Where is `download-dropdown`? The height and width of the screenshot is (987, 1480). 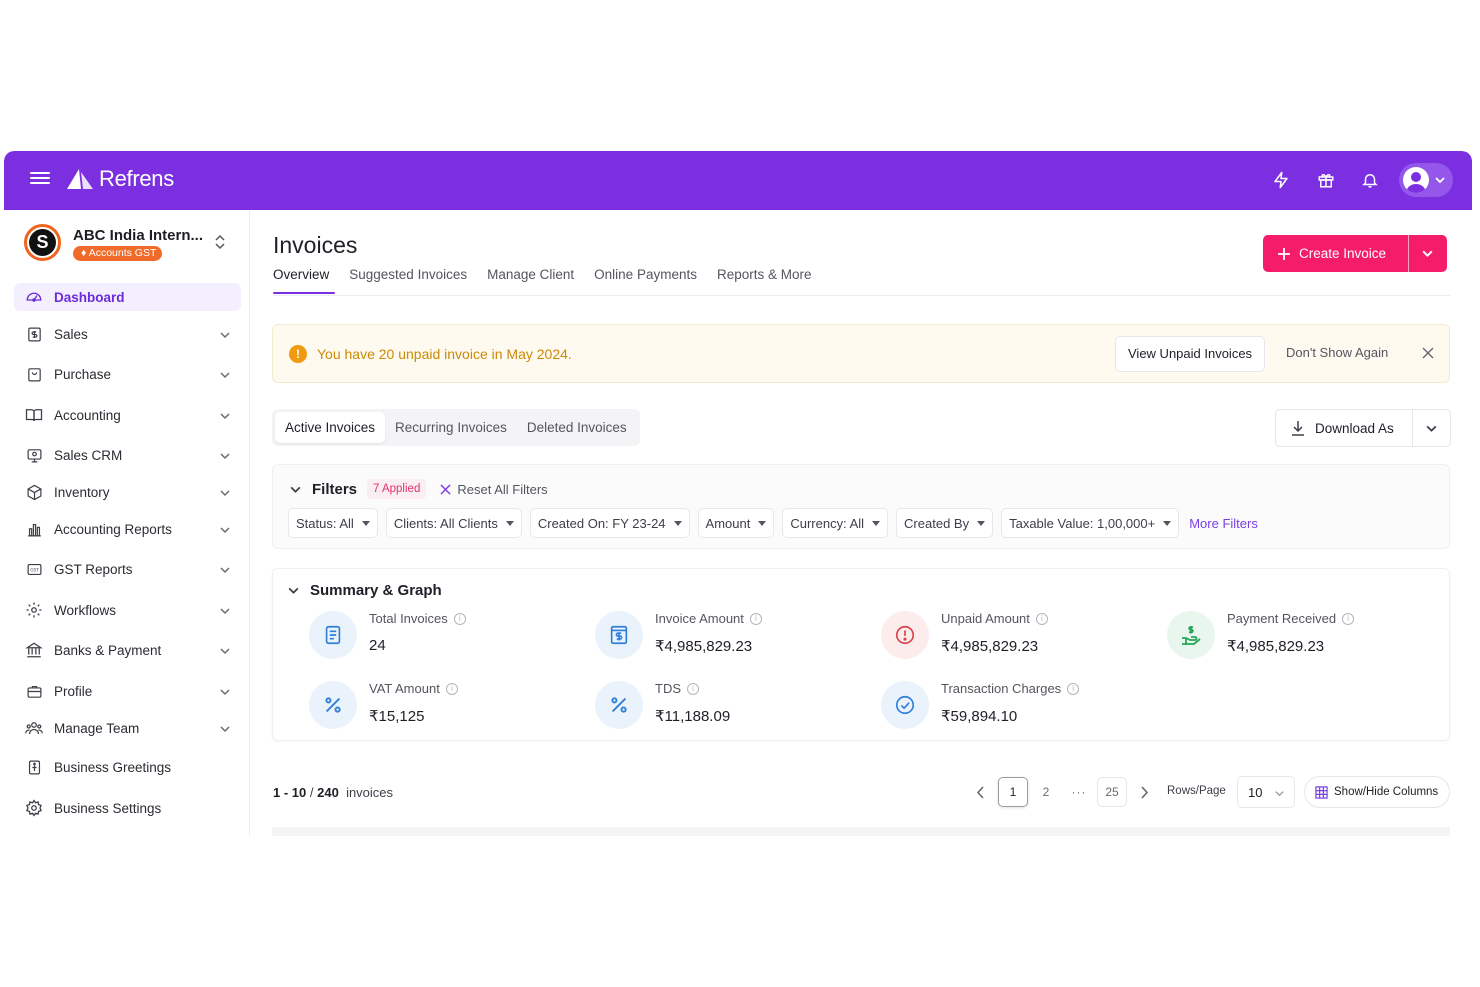 download-dropdown is located at coordinates (1431, 428).